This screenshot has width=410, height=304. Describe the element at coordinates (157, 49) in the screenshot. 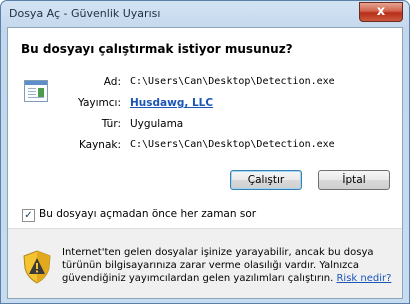

I see `question-heading: Bu dosyayı çalıştırmak istiyor musunuz?` at that location.